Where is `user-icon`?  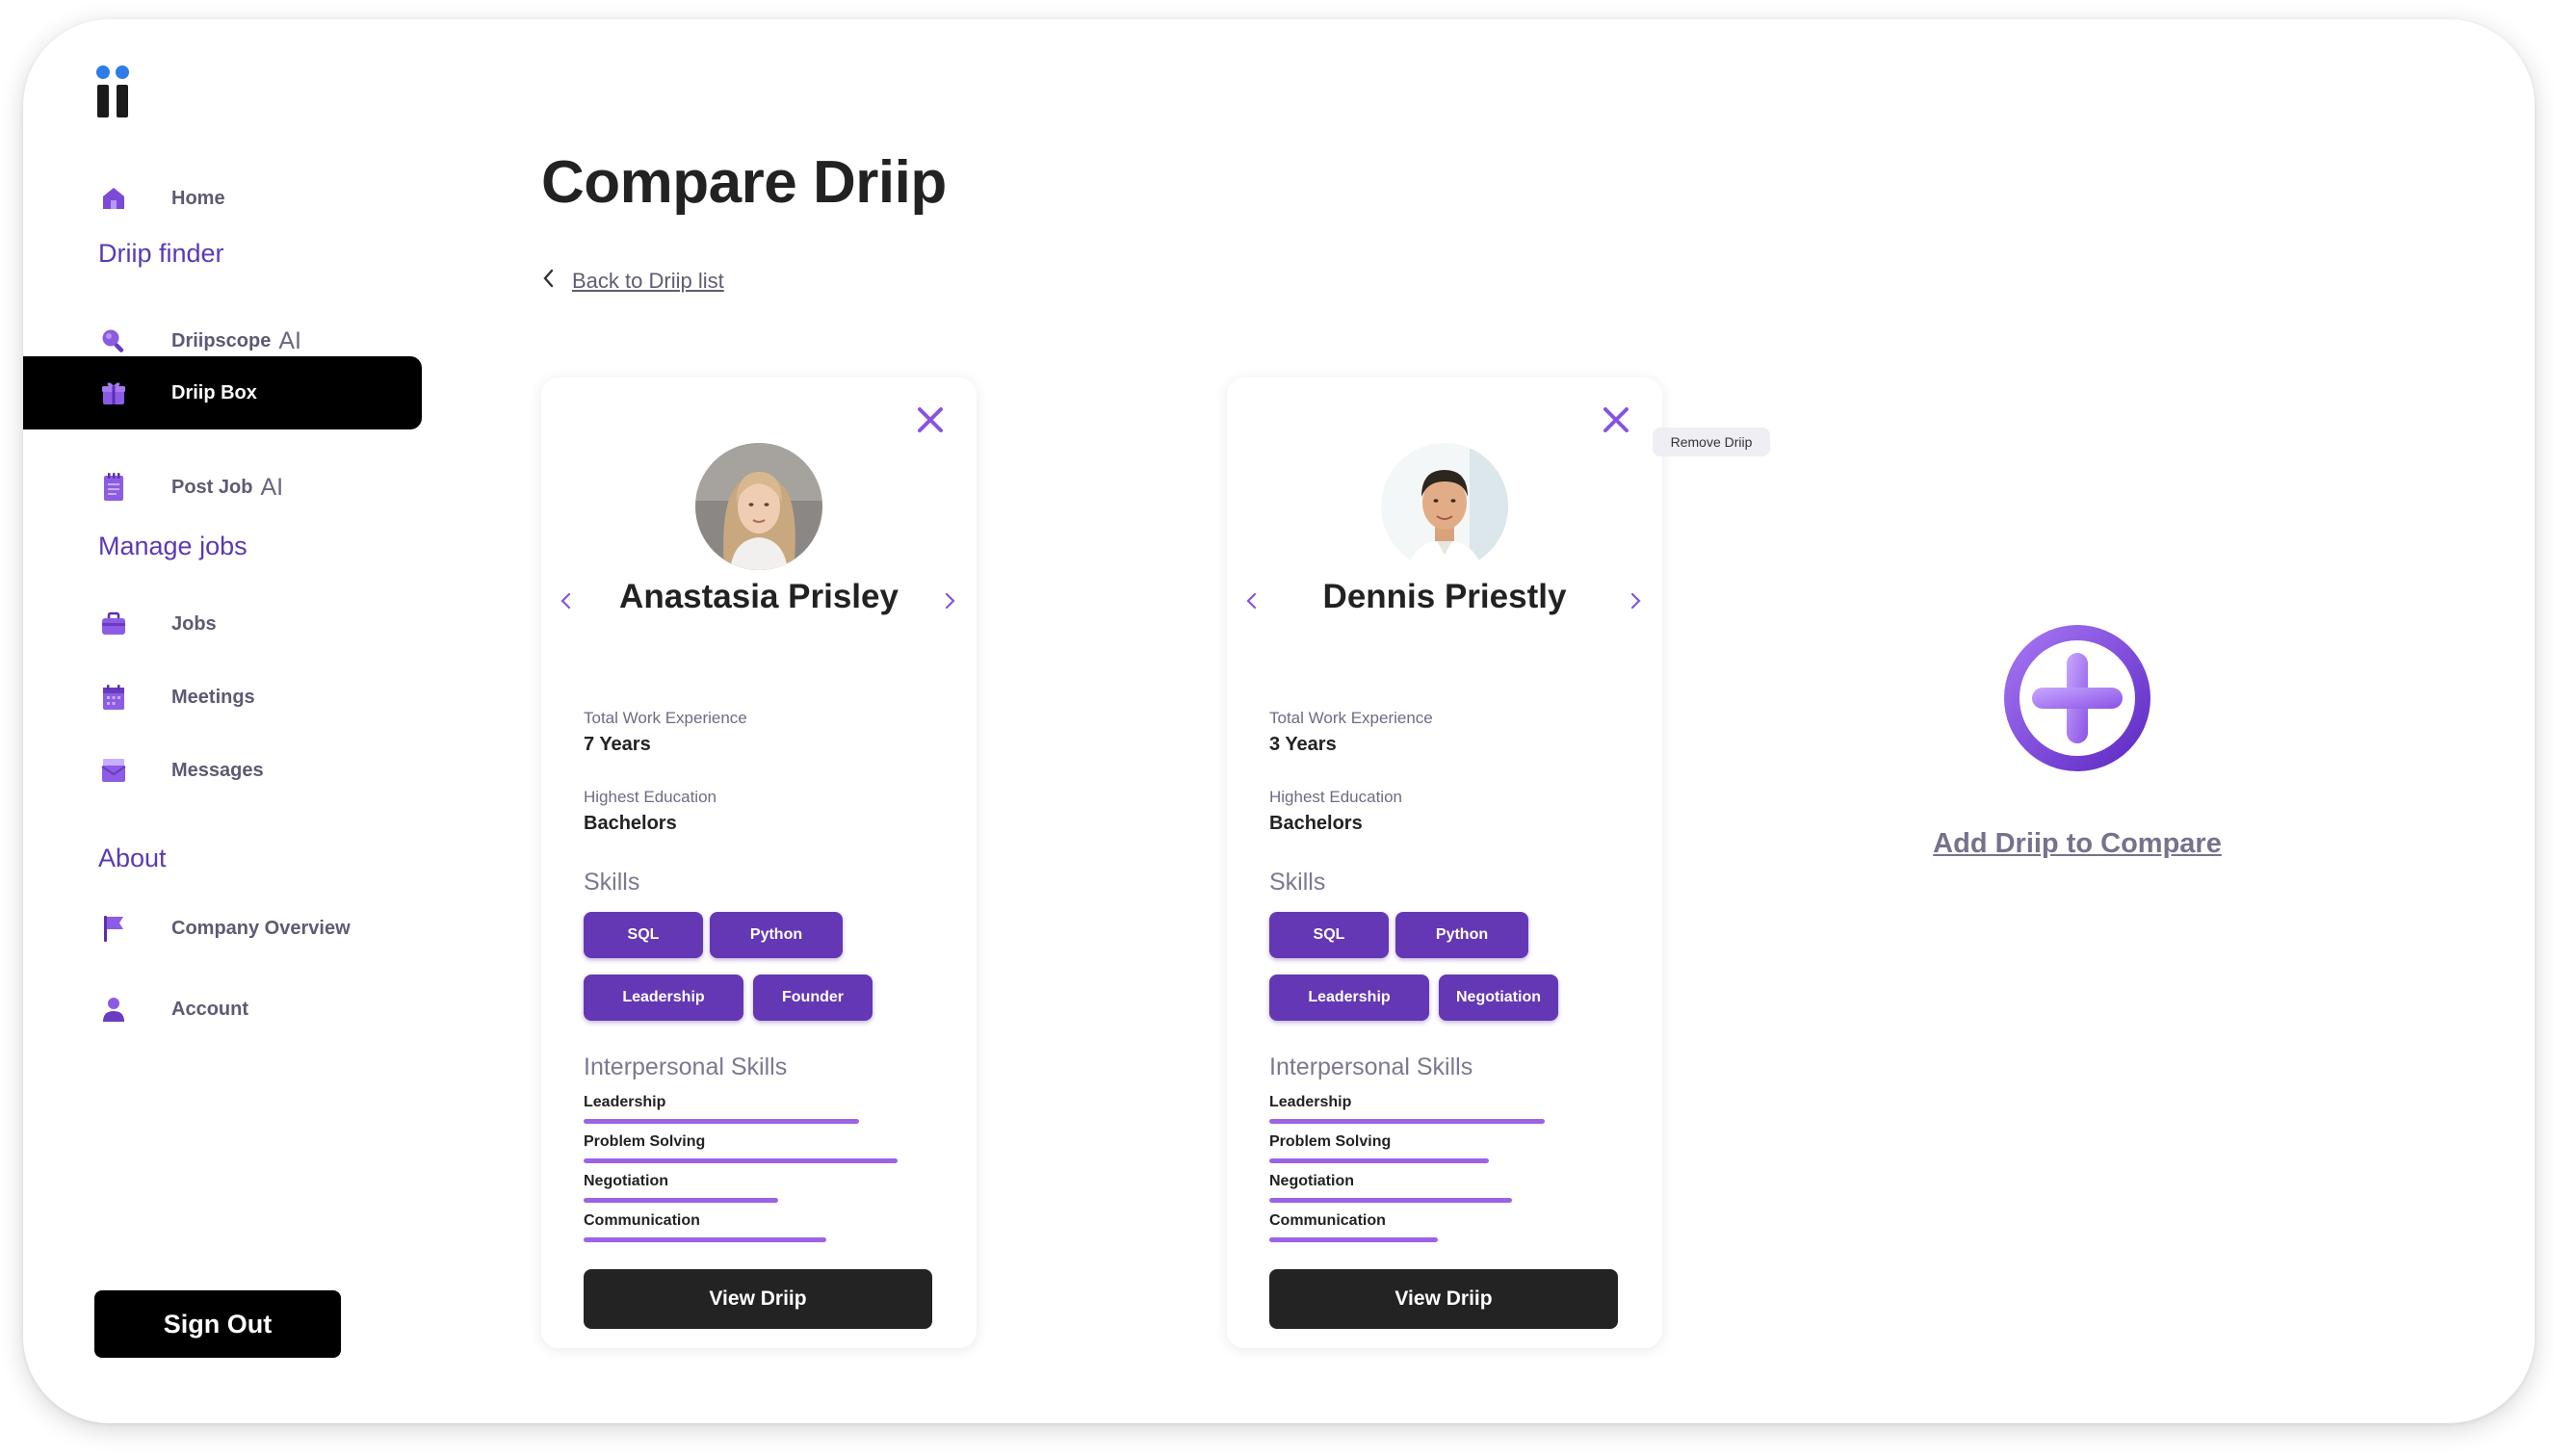
user-icon is located at coordinates (113, 1009).